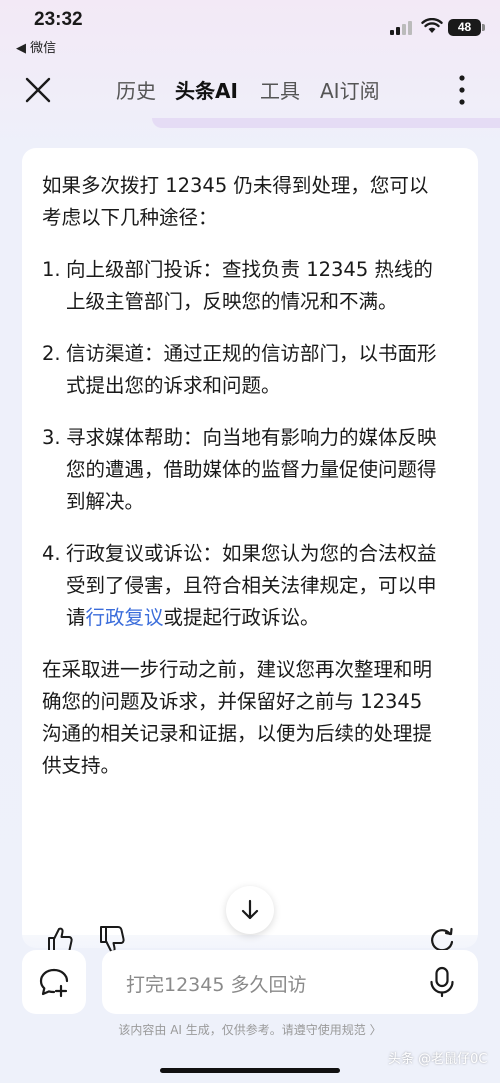 This screenshot has height=1083, width=500. What do you see at coordinates (250, 1029) in the screenshot?
I see `ai-disclaimer: 该内容由 AI 生成，仅供参考。请遵守使用规范 〉` at bounding box center [250, 1029].